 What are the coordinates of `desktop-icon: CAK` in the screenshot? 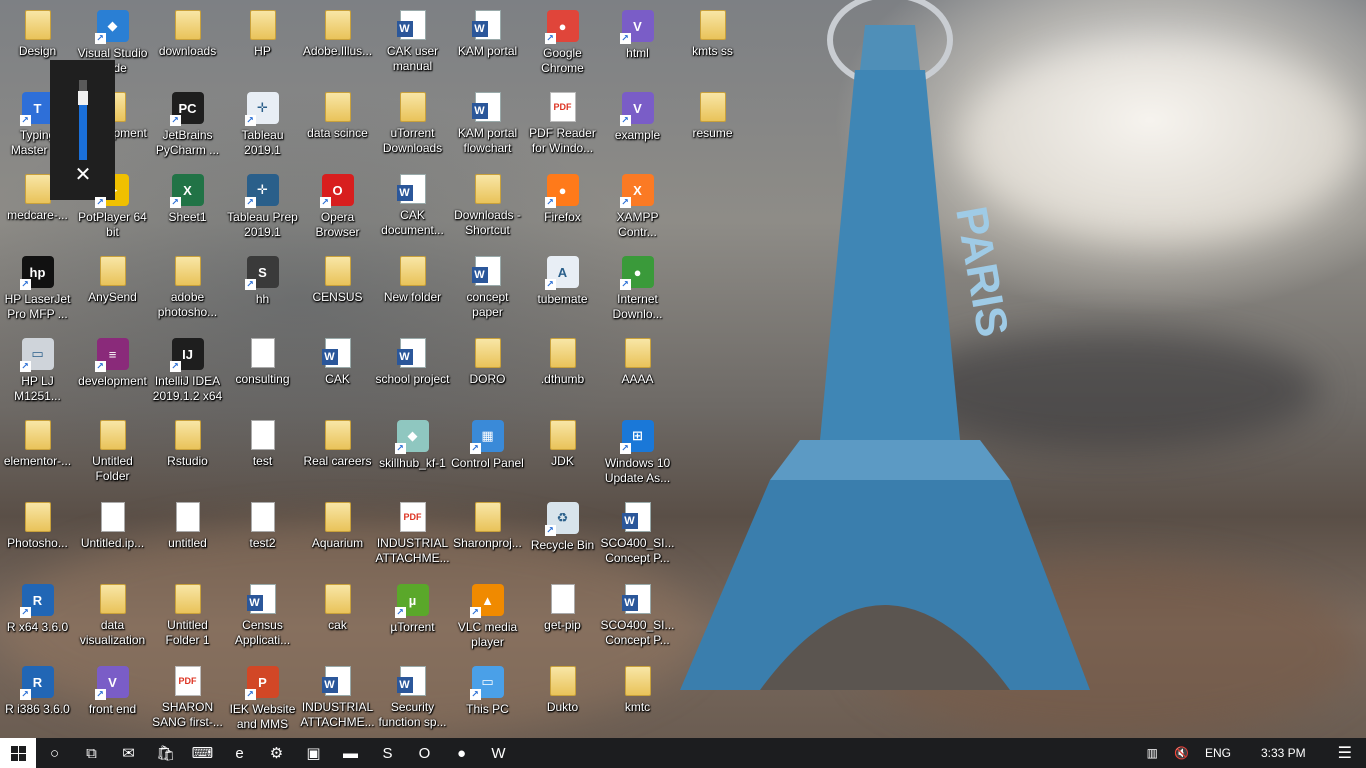 It's located at (337, 373).